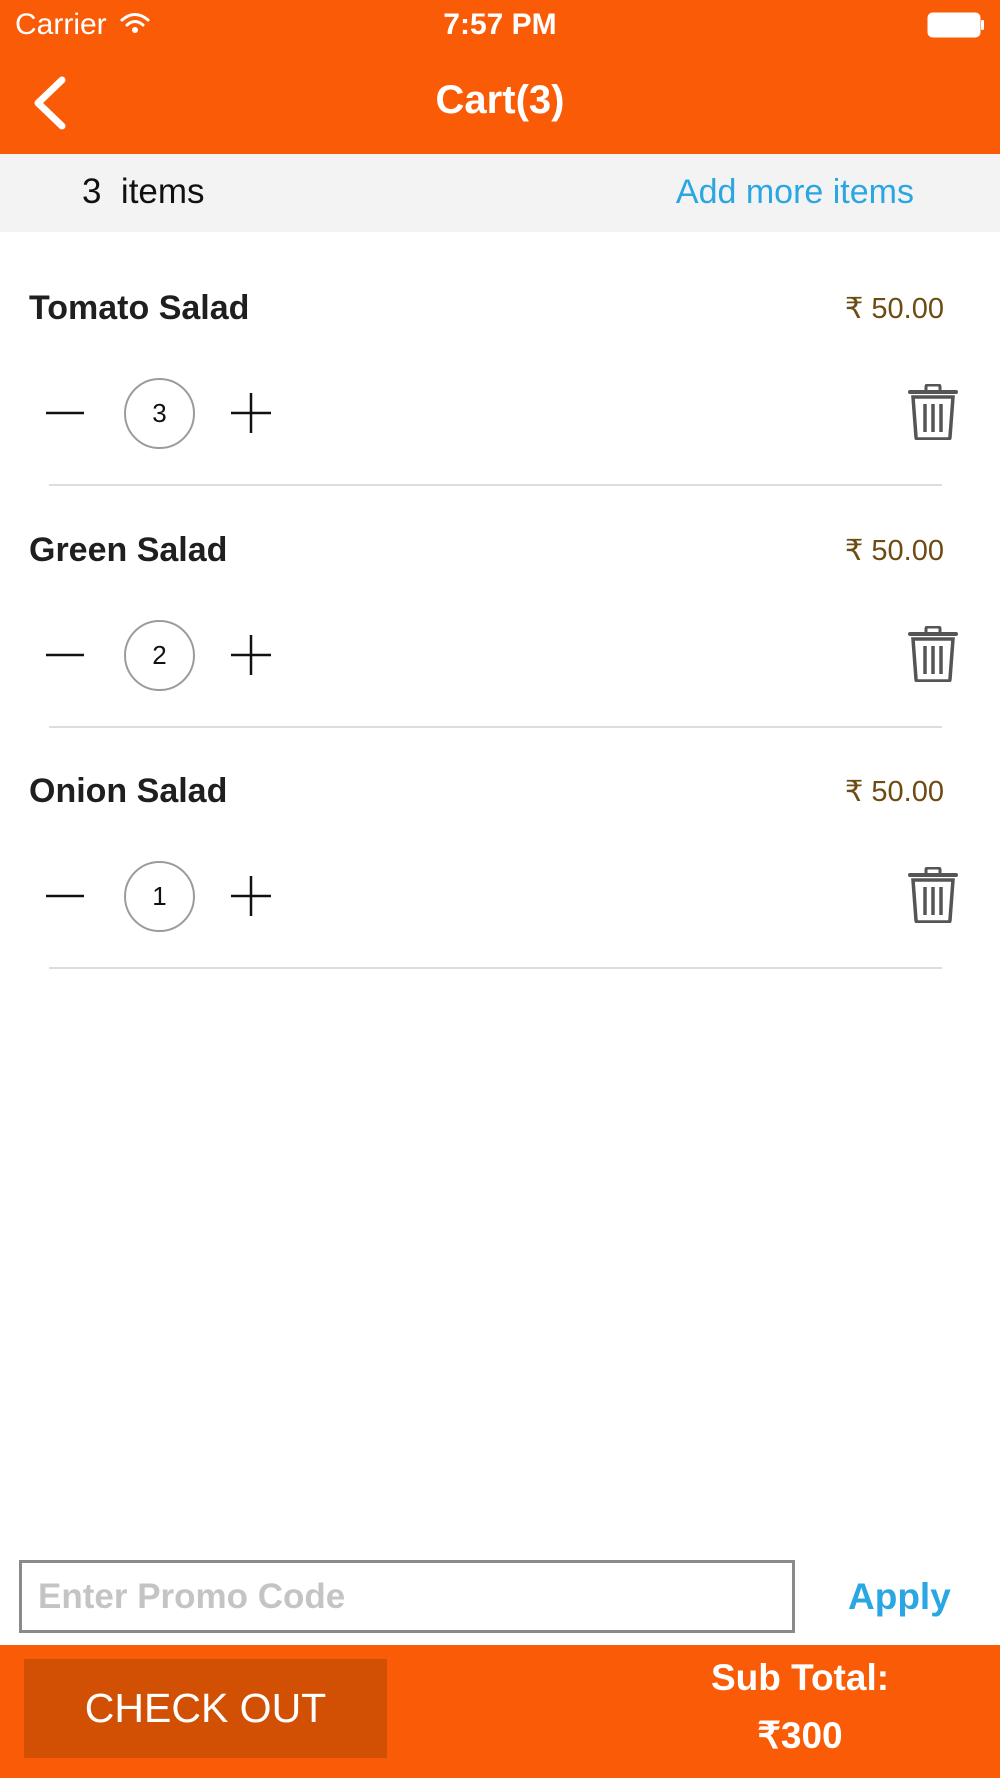  I want to click on status-time: 7:57 PM, so click(500, 24).